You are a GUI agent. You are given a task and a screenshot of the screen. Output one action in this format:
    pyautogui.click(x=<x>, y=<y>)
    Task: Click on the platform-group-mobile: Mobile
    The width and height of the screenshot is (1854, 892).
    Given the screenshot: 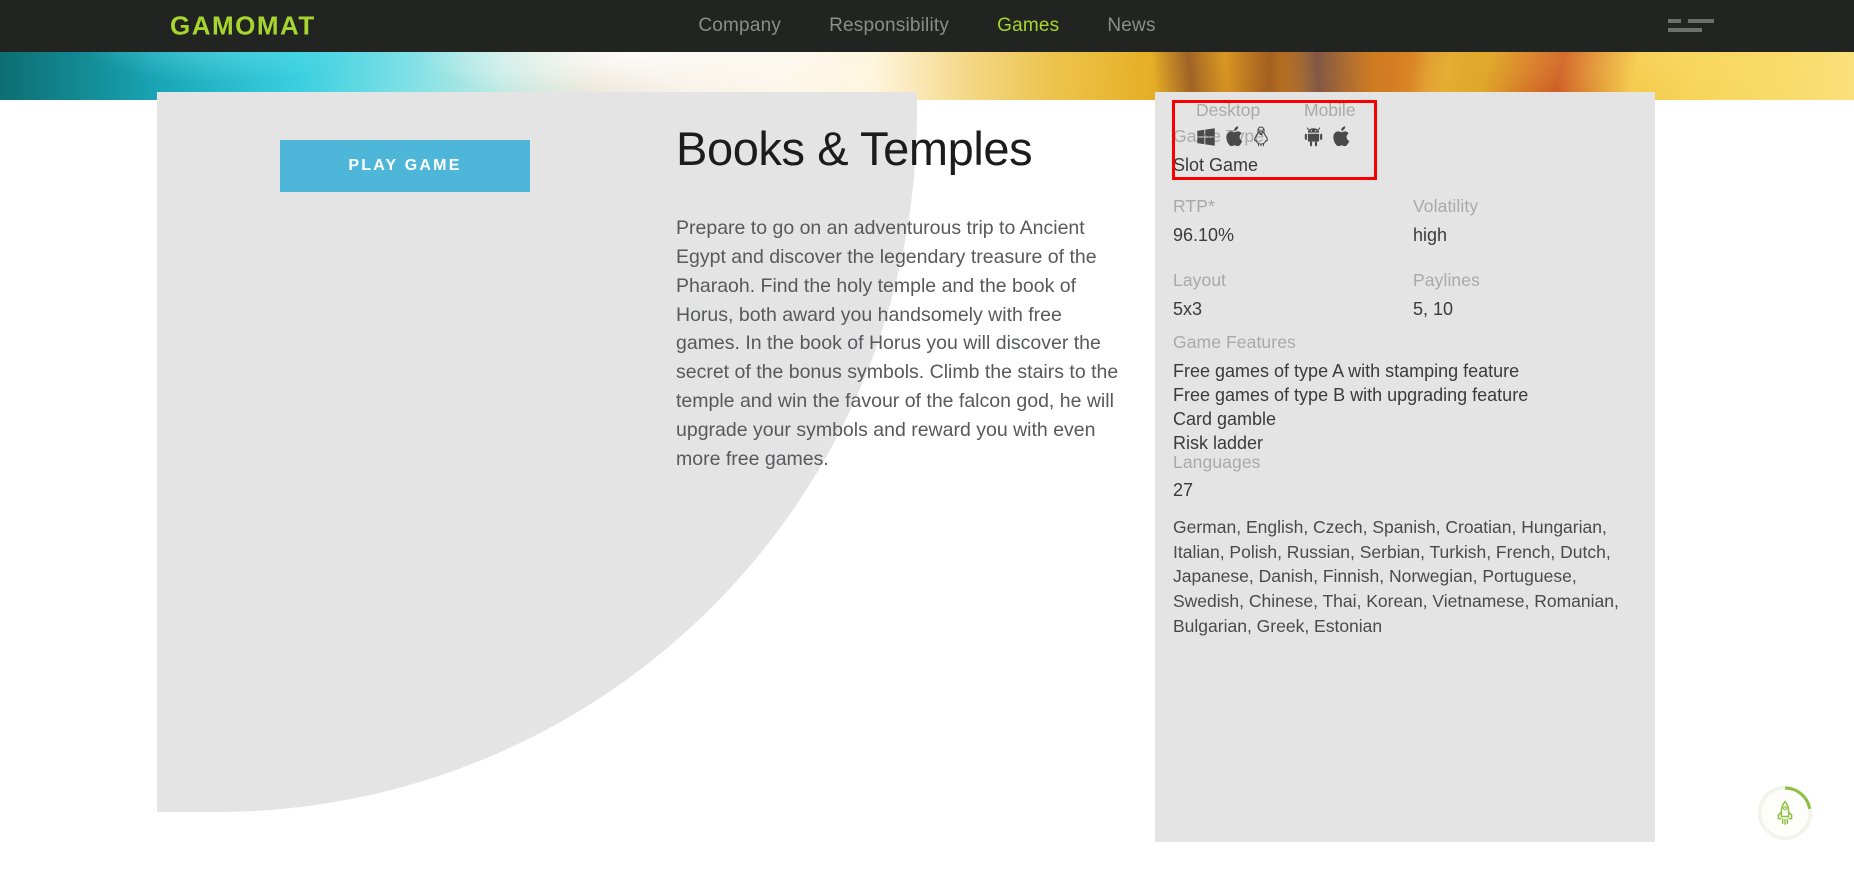 What is the action you would take?
    pyautogui.click(x=1330, y=123)
    